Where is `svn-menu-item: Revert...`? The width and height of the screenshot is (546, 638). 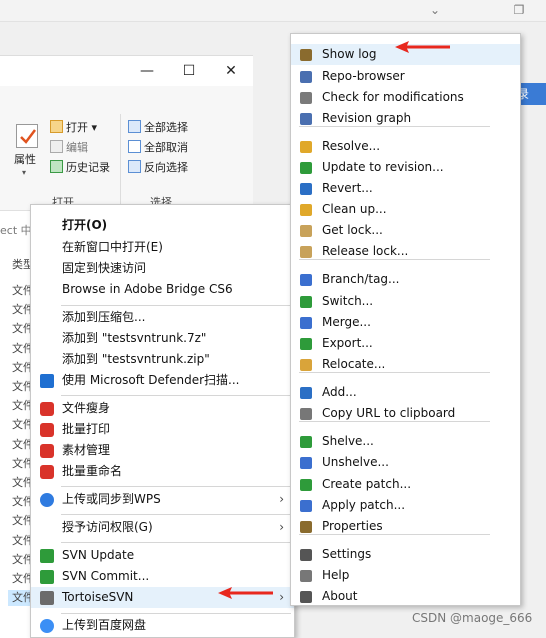
svn-menu-item: Revert... is located at coordinates (405, 188).